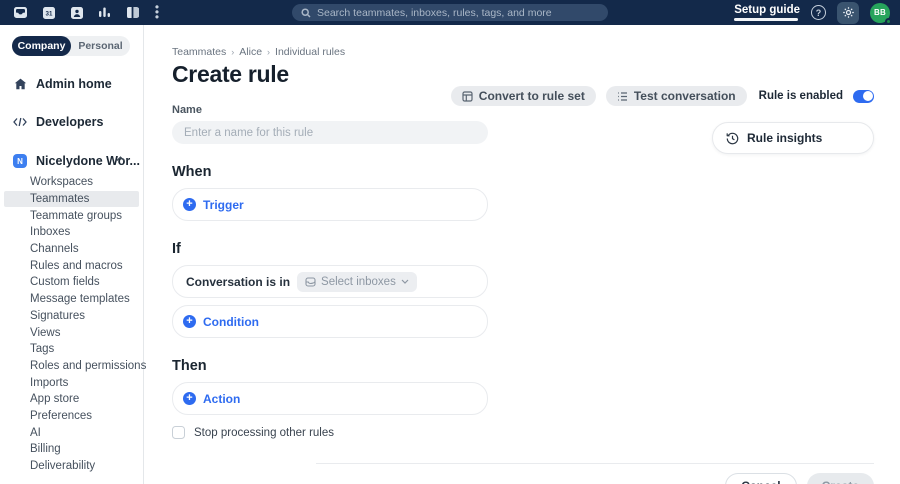 The image size is (900, 484). What do you see at coordinates (71, 282) in the screenshot?
I see `sidebar-item-custom-fields: Custom fields` at bounding box center [71, 282].